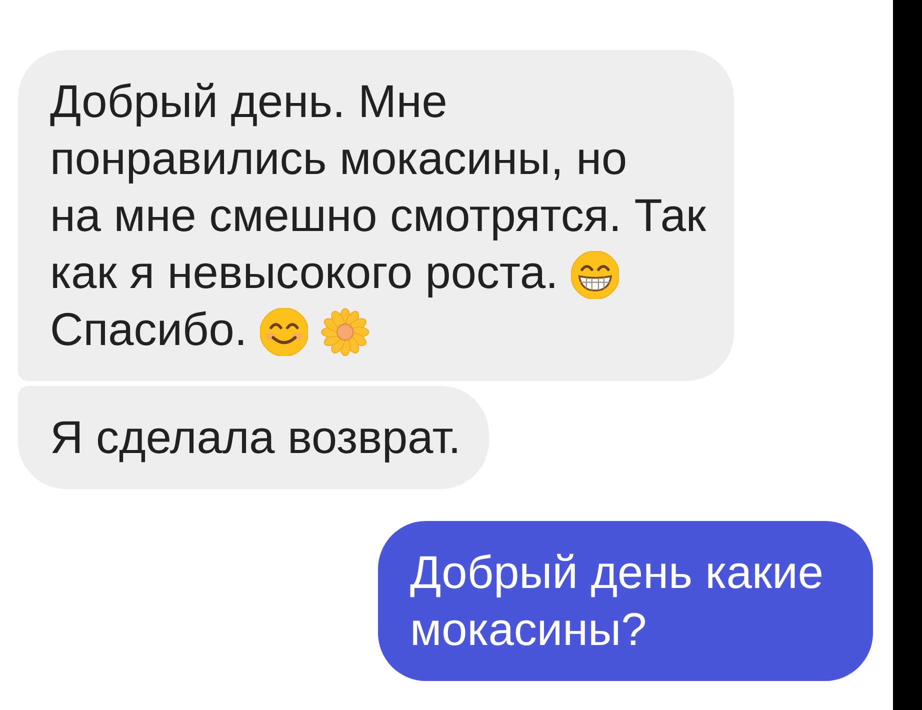  I want to click on message-text: как я невысокого роста., so click(304, 272).